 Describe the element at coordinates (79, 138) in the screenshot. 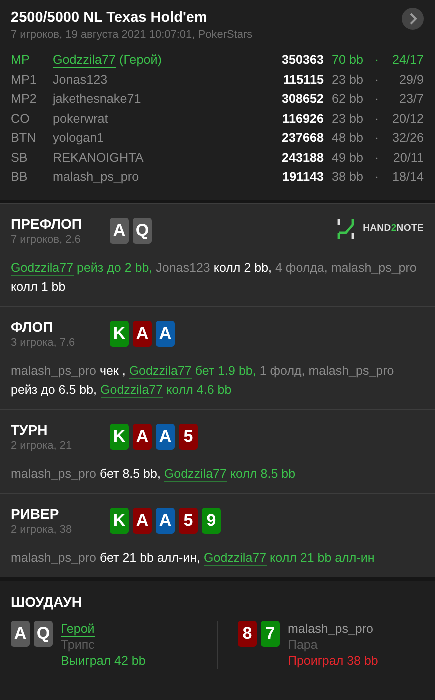

I see `player-name: yologan1` at that location.